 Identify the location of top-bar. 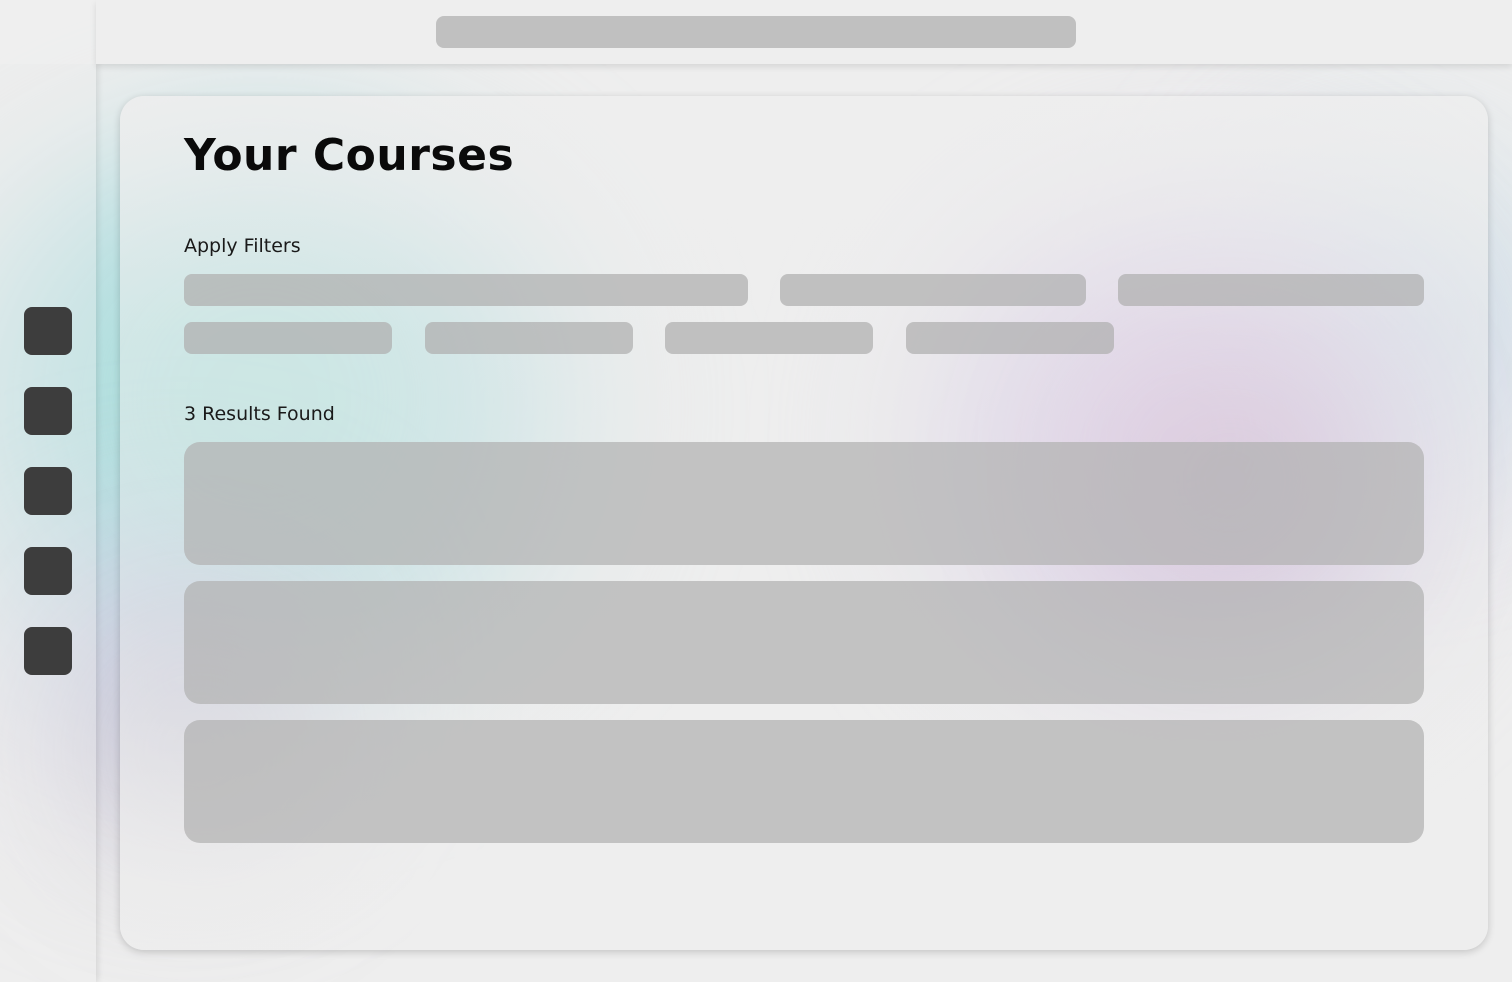
(804, 32).